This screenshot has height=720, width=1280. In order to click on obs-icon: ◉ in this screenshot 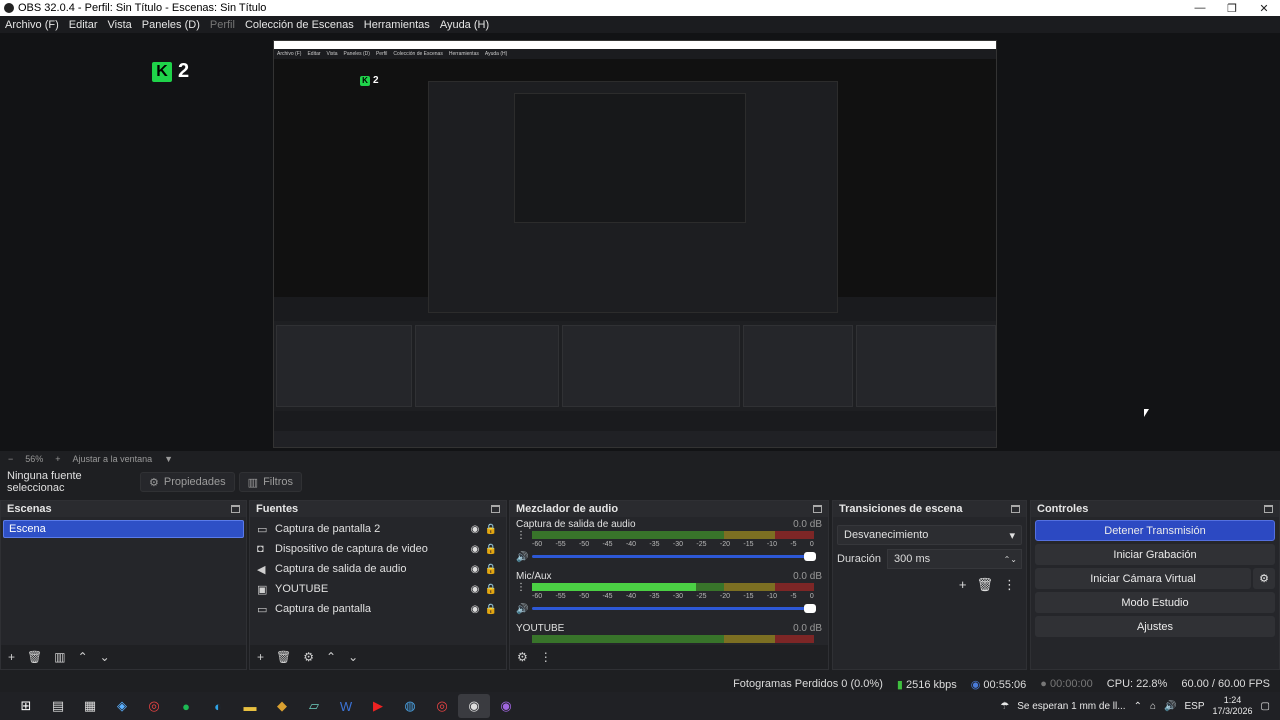, I will do `click(474, 706)`.